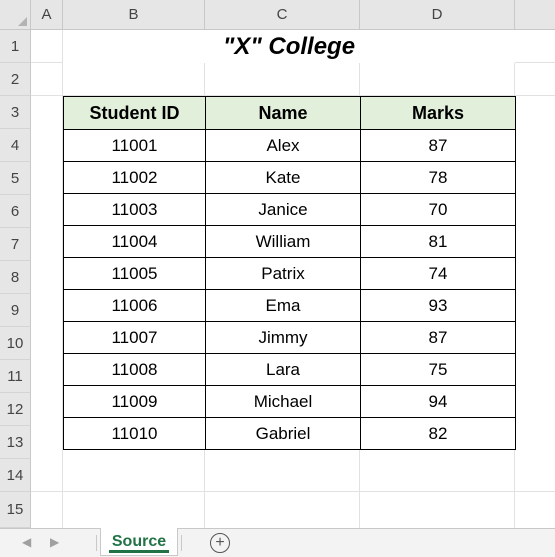 This screenshot has height=557, width=555. What do you see at coordinates (47, 15) in the screenshot?
I see `column-header-a: A` at bounding box center [47, 15].